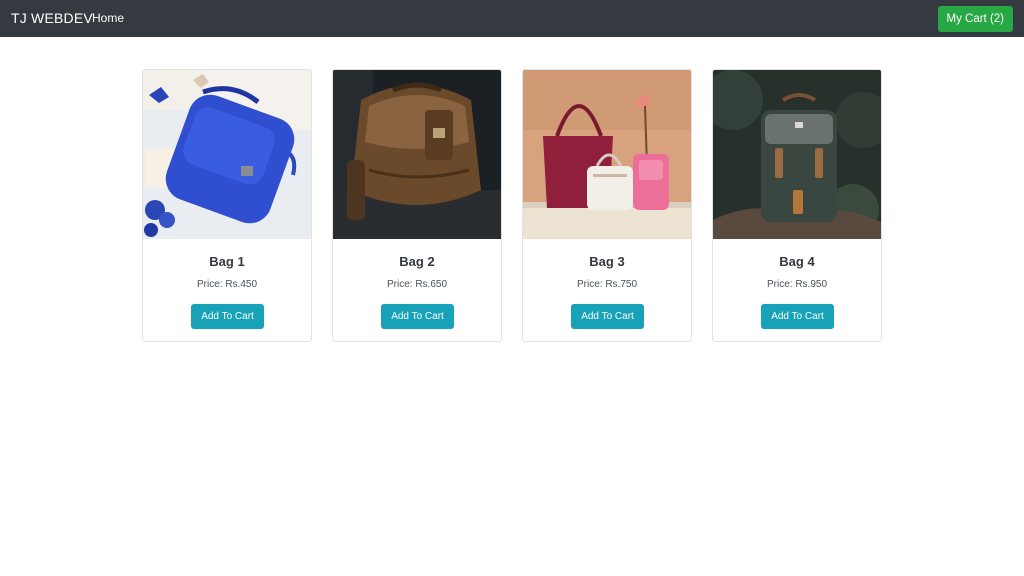 The width and height of the screenshot is (1024, 576). Describe the element at coordinates (227, 284) in the screenshot. I see `product-price: Price: Rs.450` at that location.